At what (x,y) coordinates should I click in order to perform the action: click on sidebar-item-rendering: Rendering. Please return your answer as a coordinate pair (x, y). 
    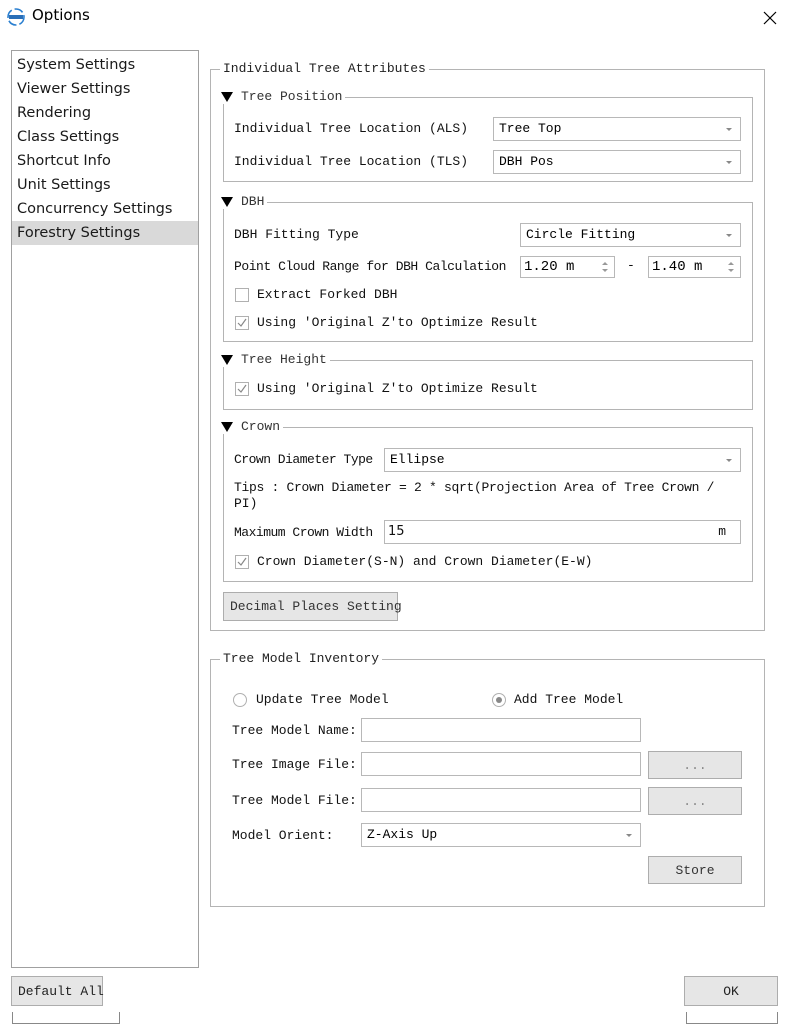
    Looking at the image, I should click on (105, 113).